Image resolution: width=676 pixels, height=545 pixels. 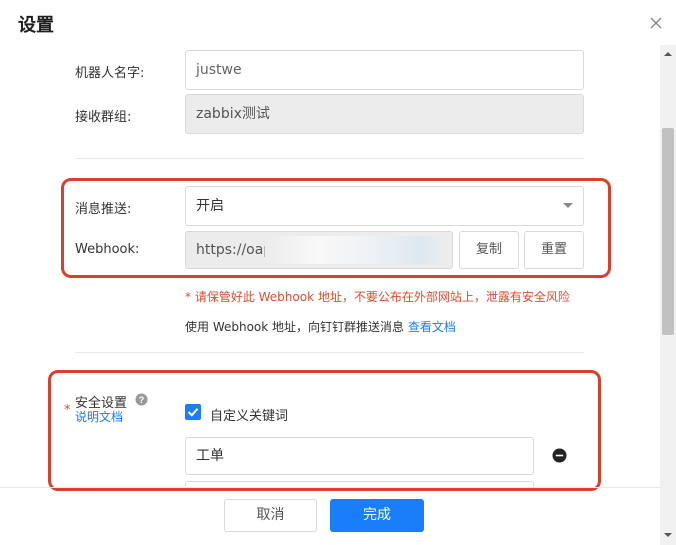 I want to click on cancel-button: 取消, so click(x=270, y=515).